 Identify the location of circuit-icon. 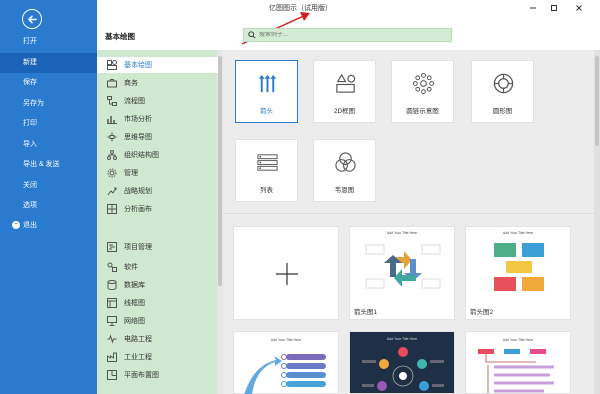
(112, 339).